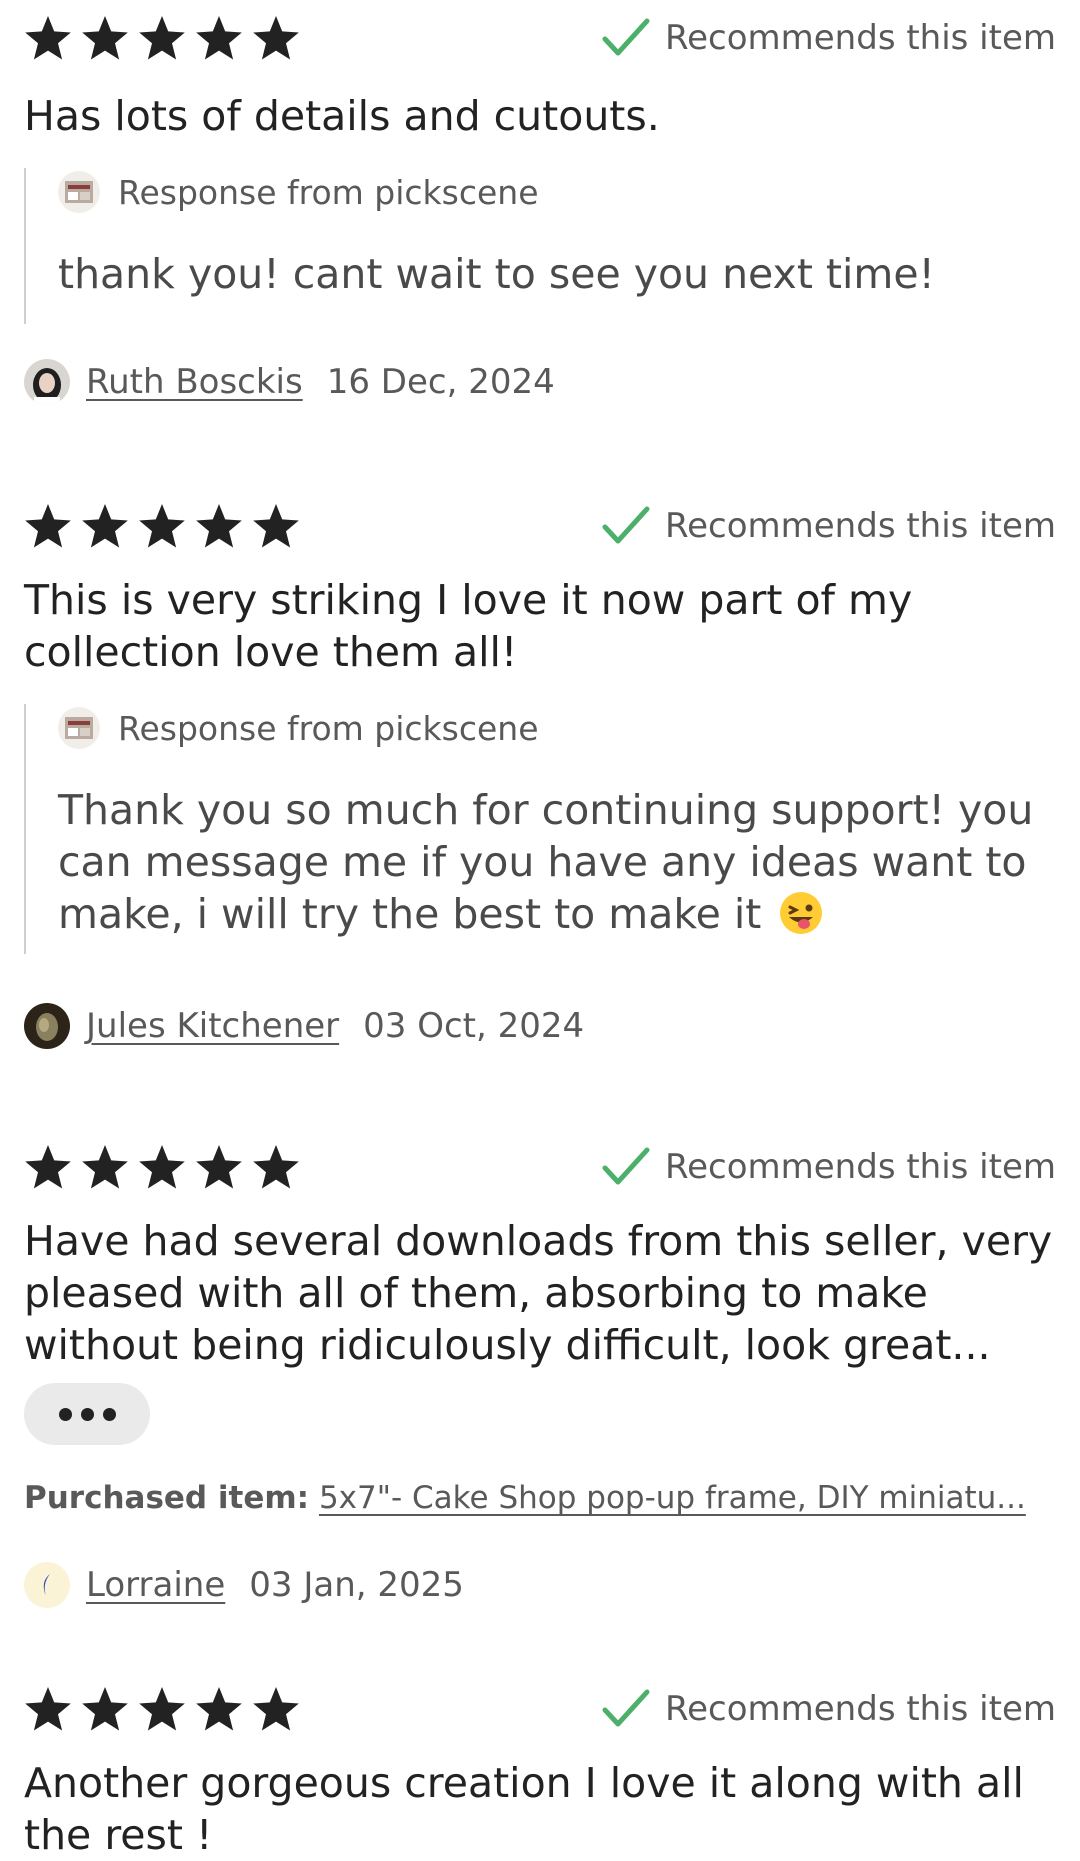 This screenshot has height=1861, width=1080. I want to click on reviewer-name-link: Lorraine, so click(155, 1585).